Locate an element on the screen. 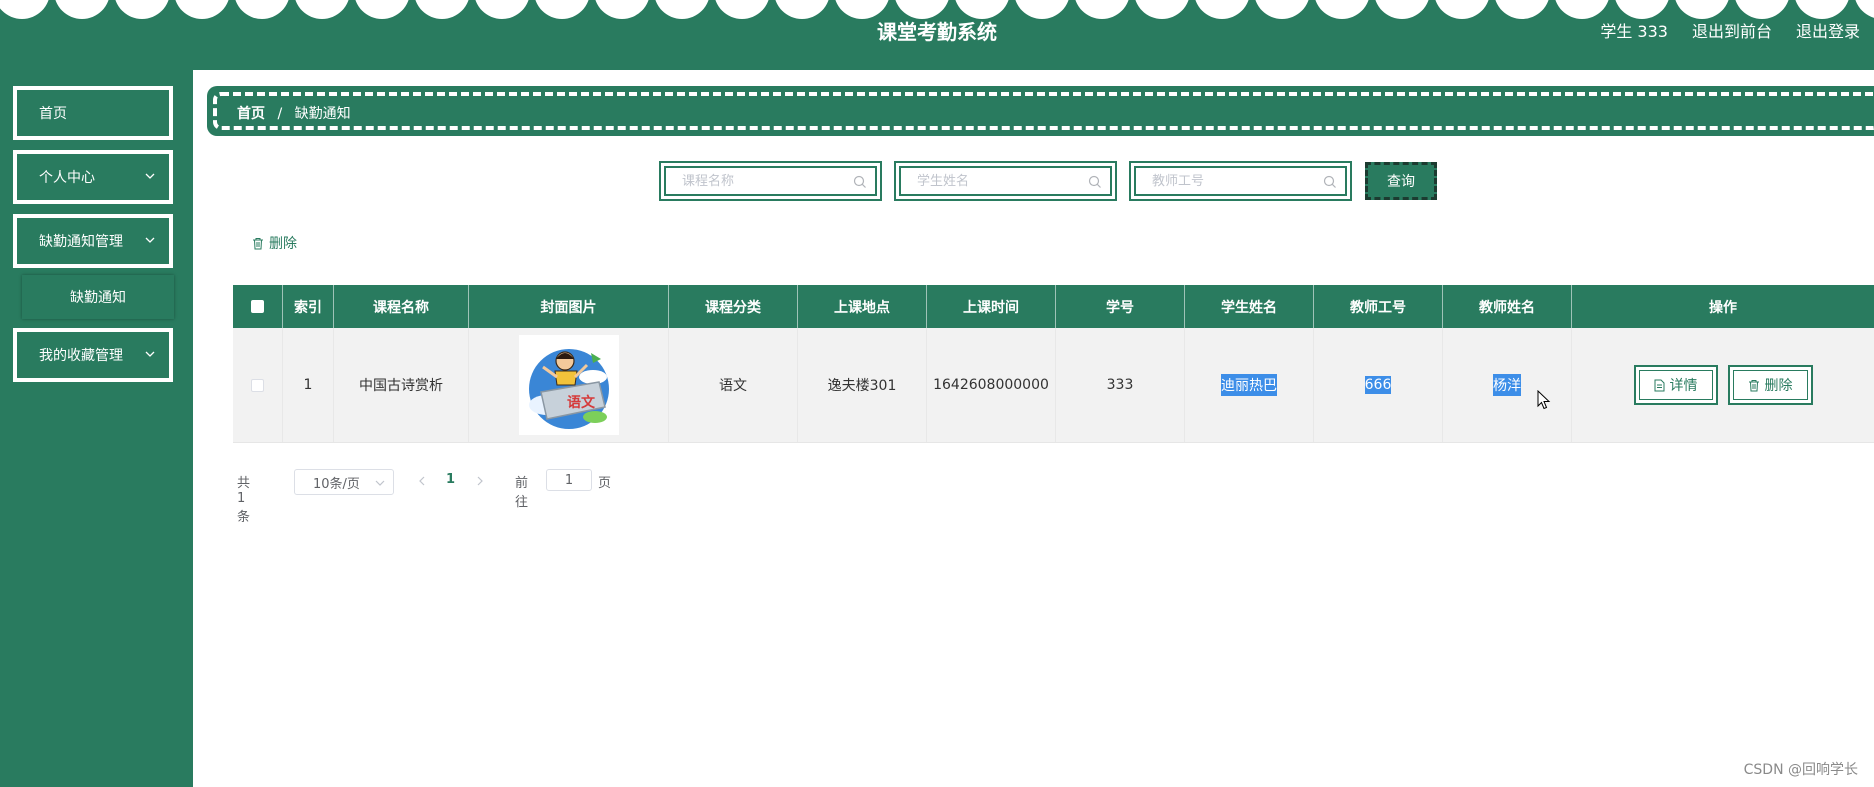  cell-student-id: 333 is located at coordinates (1120, 385).